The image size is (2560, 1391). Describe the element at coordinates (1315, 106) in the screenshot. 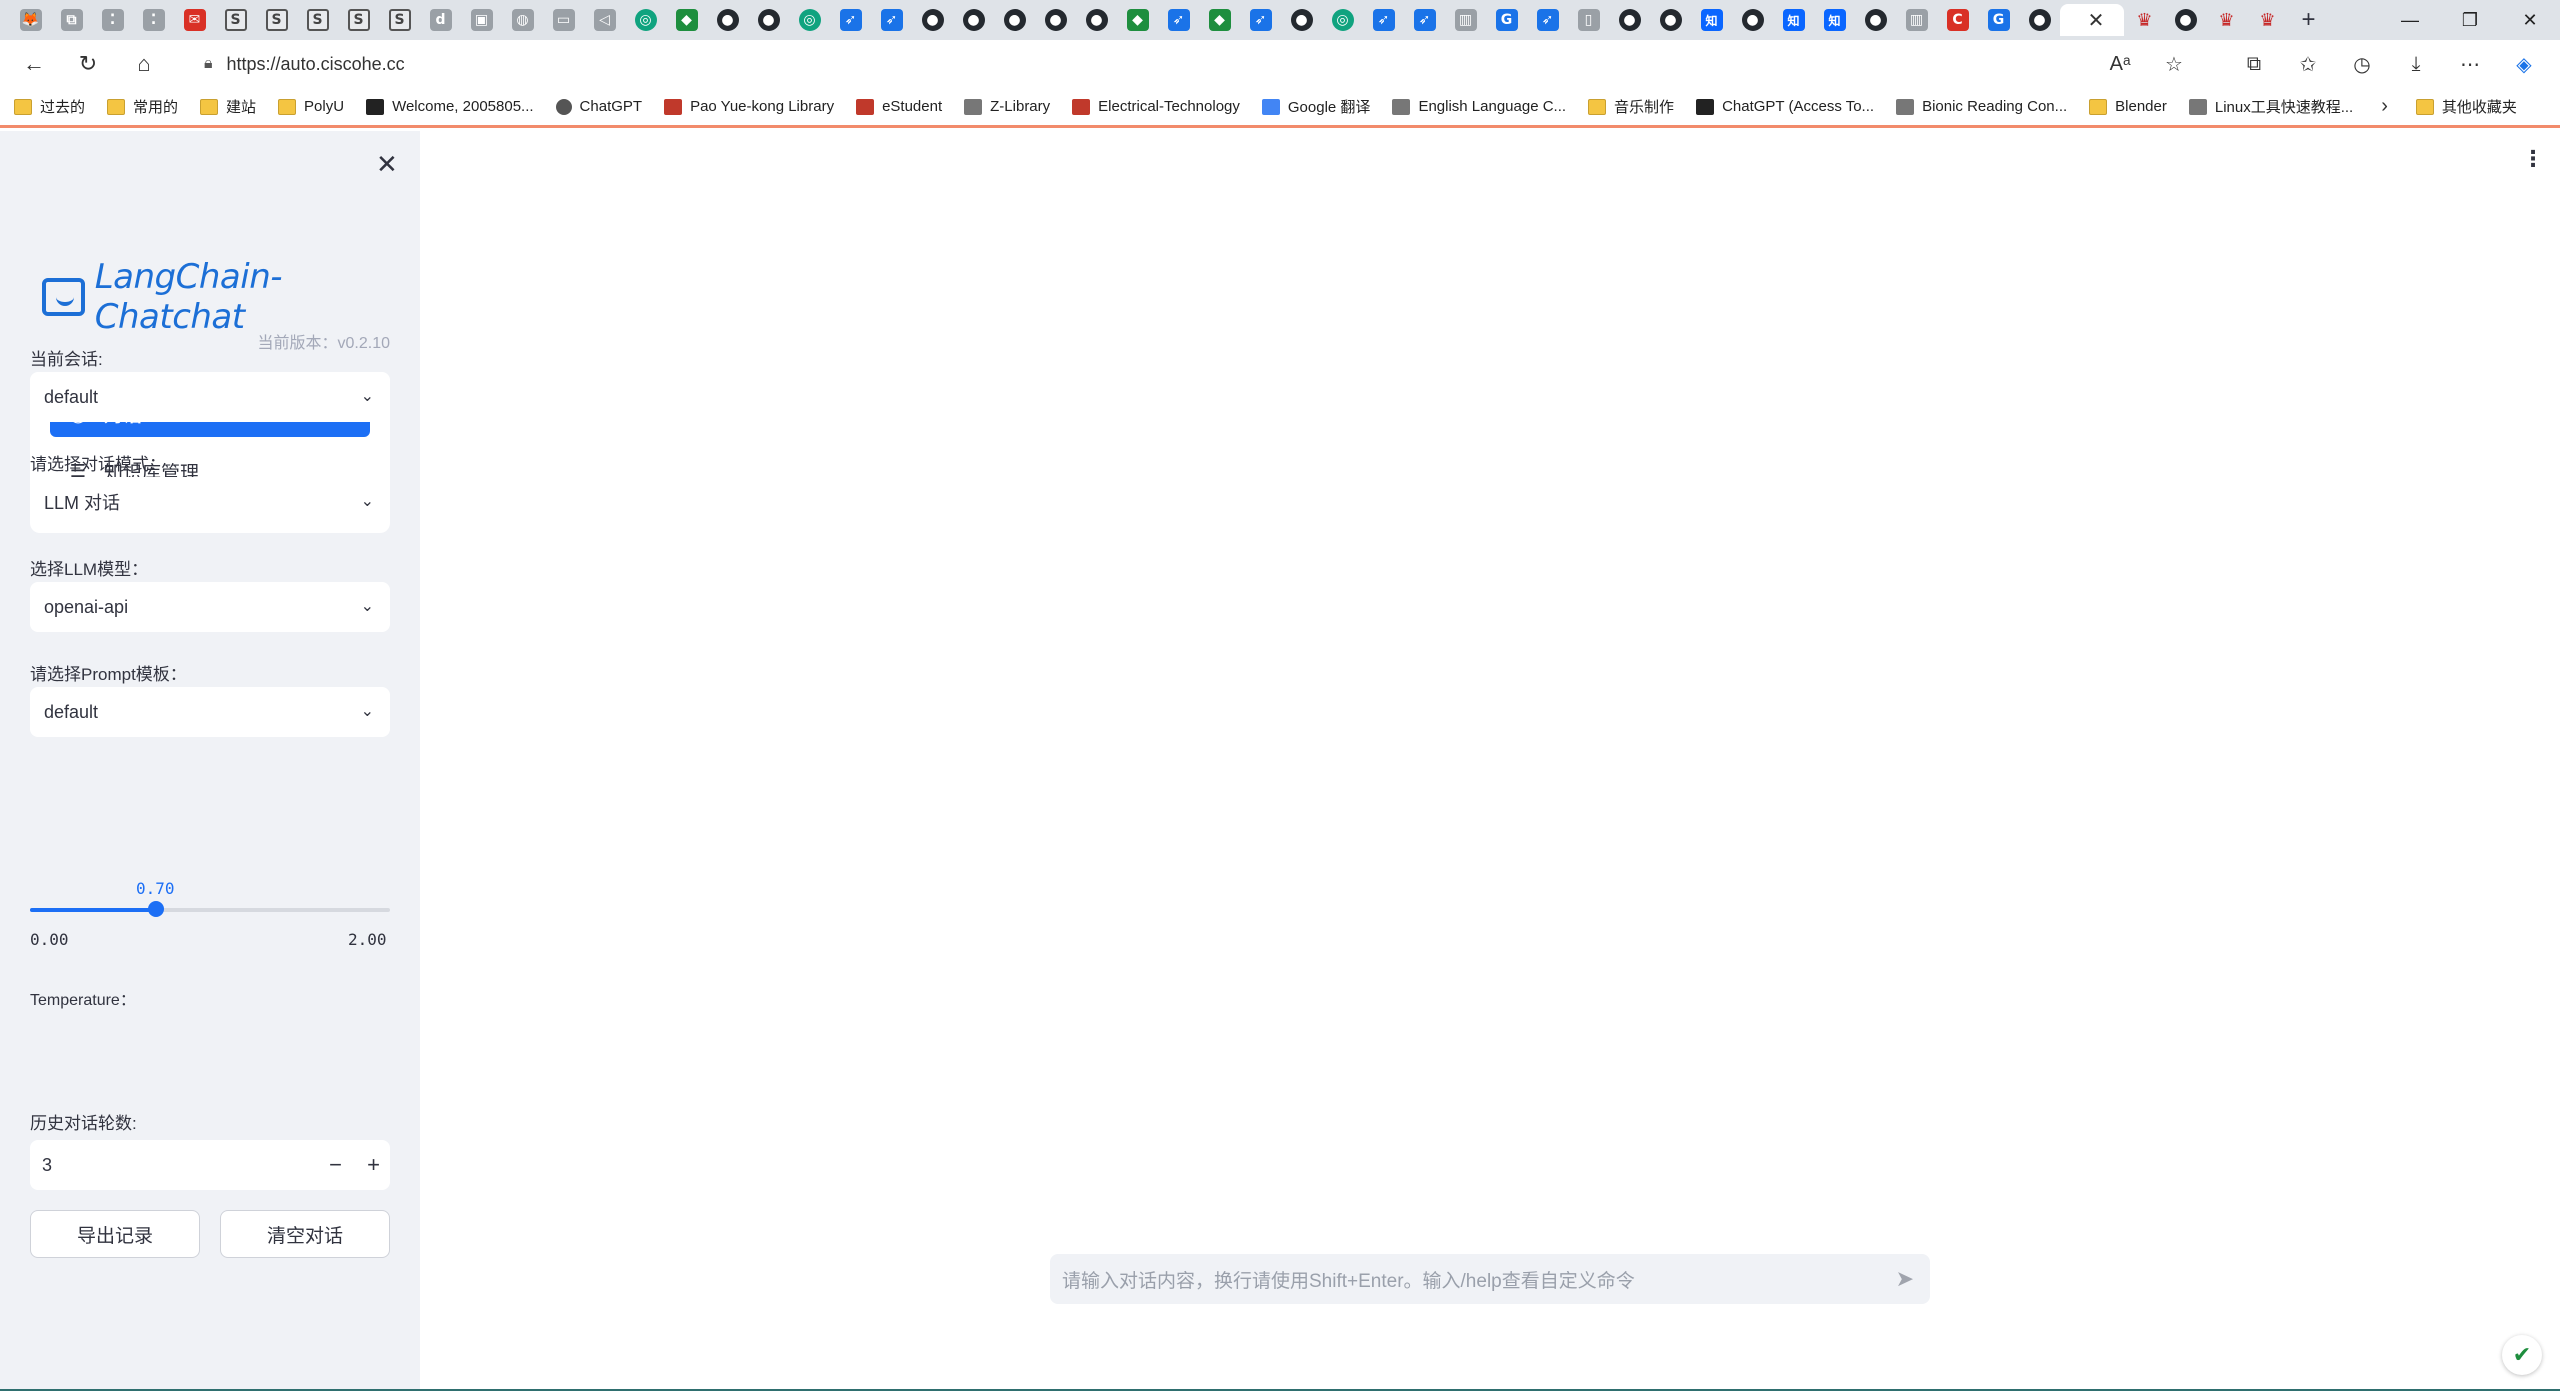

I see `bookmark-item: Google 翻译` at that location.